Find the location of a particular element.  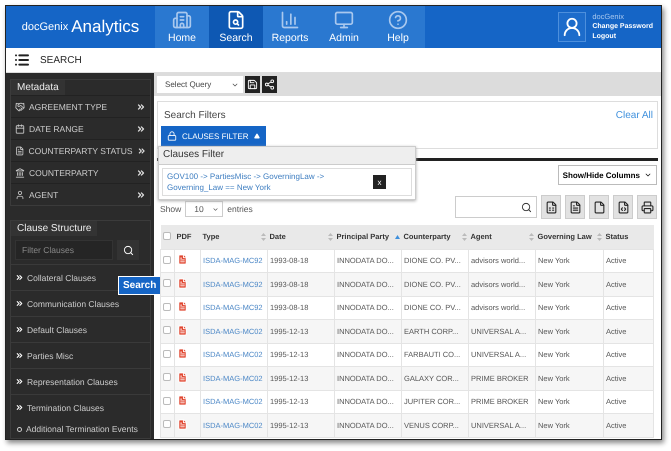

file-icon is located at coordinates (599, 207).